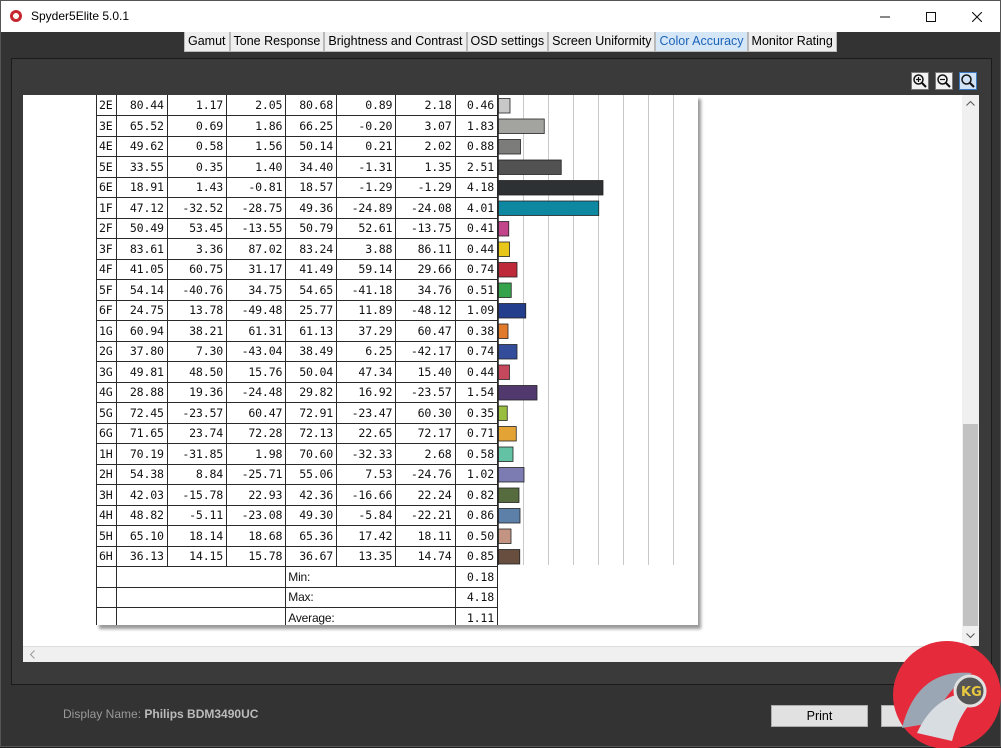 Image resolution: width=1001 pixels, height=748 pixels. What do you see at coordinates (425, 167) in the screenshot?
I see `table-cell: 1.35` at bounding box center [425, 167].